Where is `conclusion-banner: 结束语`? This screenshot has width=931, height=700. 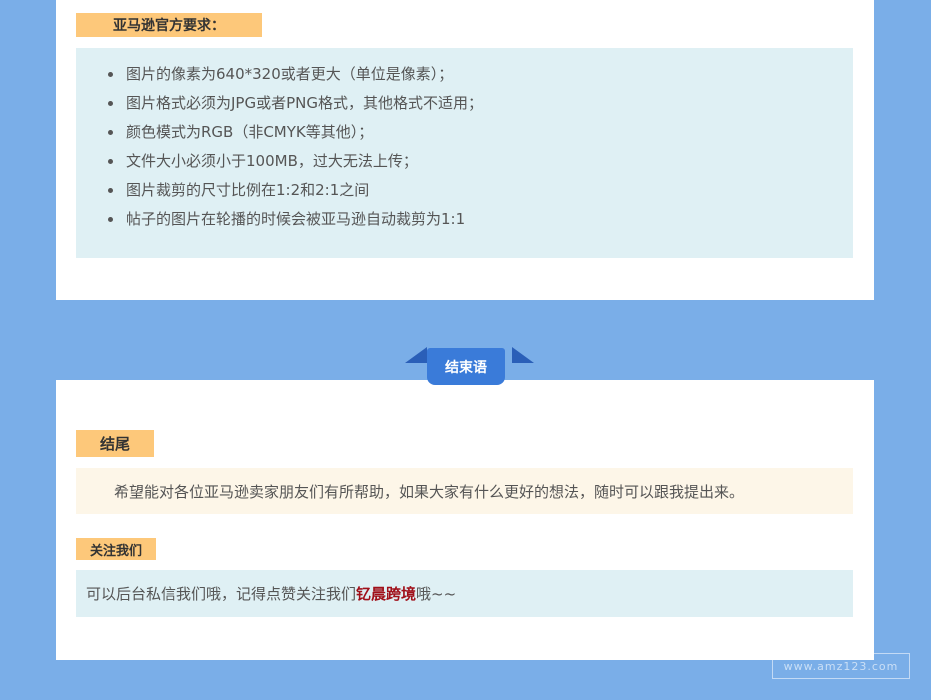
conclusion-banner: 结束语 is located at coordinates (466, 366).